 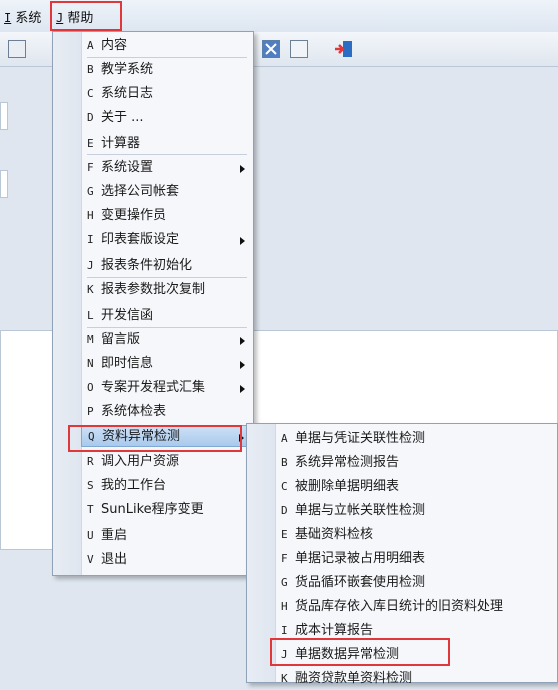 I want to click on submenu-item-key: E, so click(x=284, y=534).